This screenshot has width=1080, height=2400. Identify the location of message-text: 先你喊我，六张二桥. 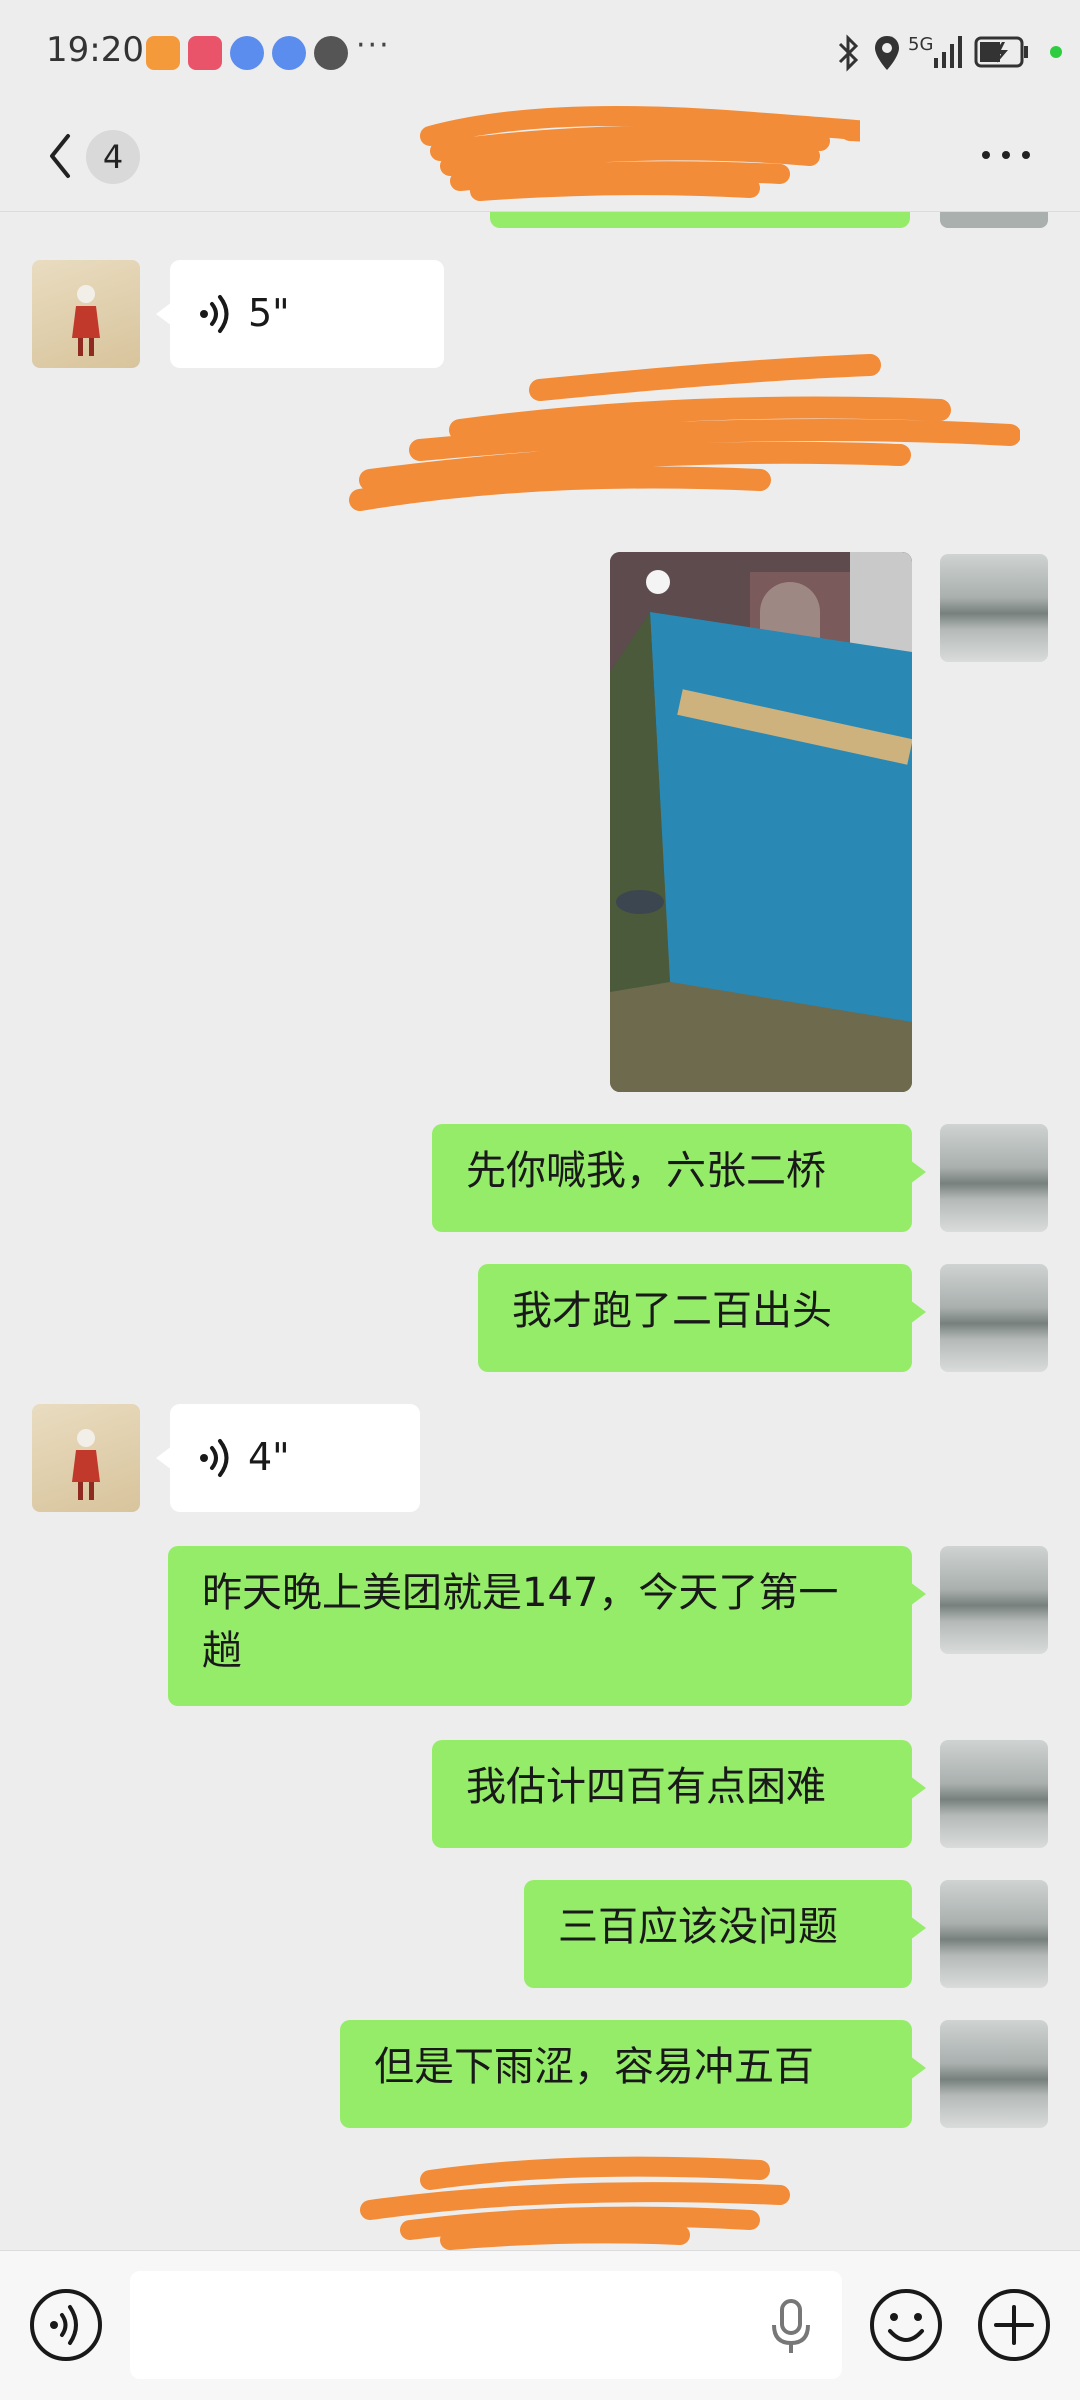
(646, 1171).